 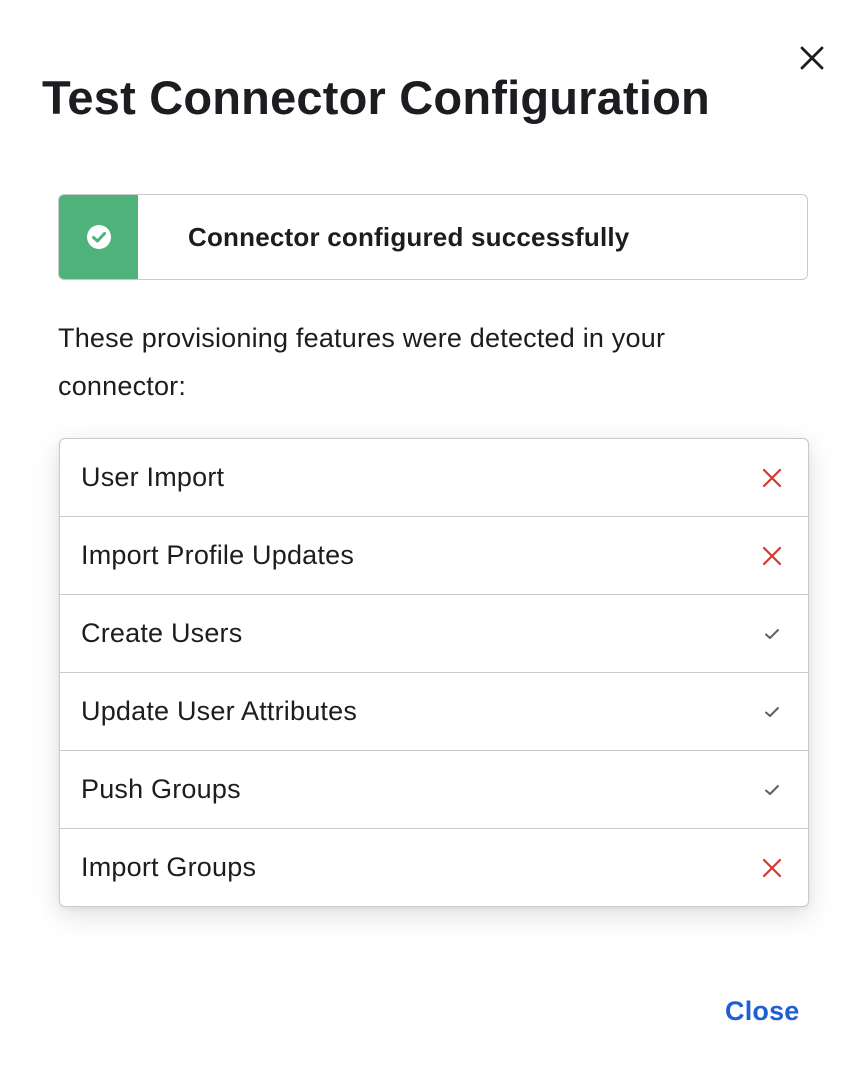 I want to click on feature-label: Create Users, so click(x=162, y=633).